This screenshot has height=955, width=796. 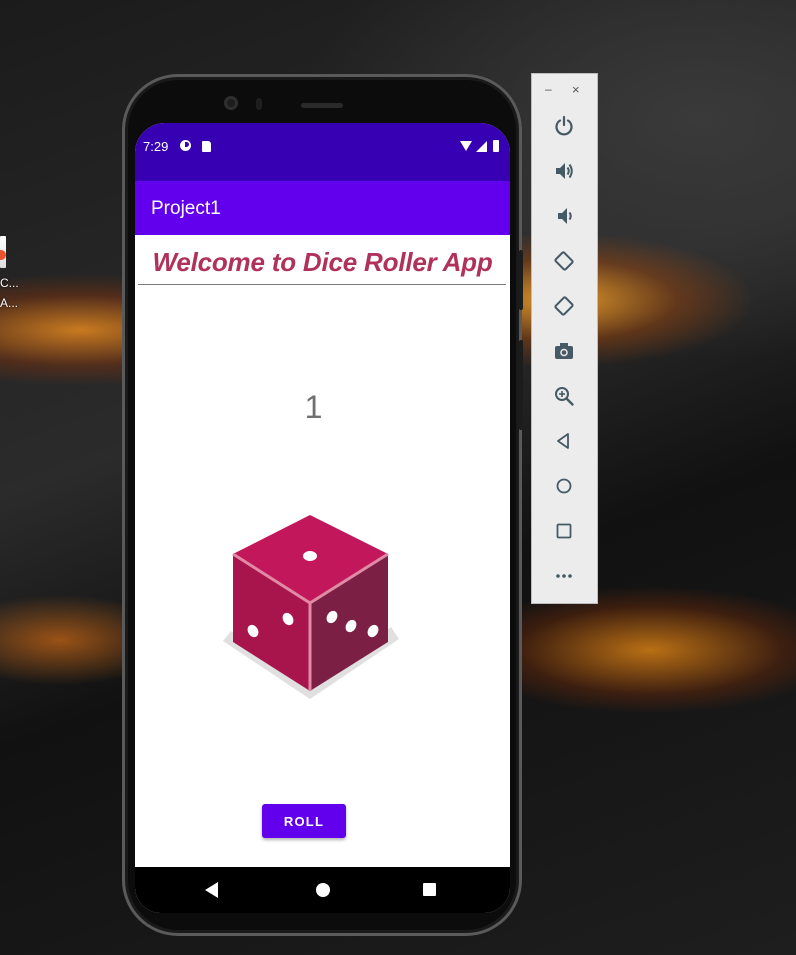 I want to click on more-icon, so click(x=564, y=576).